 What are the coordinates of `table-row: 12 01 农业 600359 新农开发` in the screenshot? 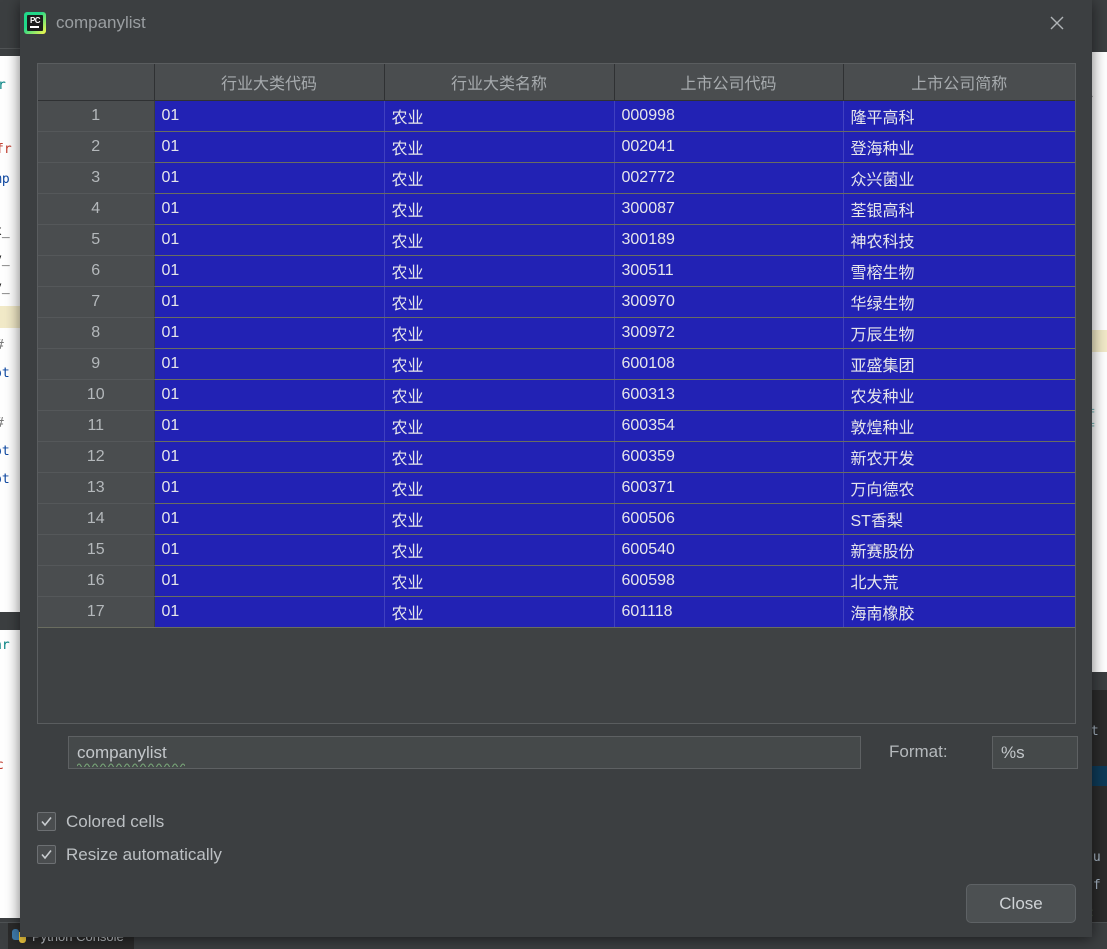 It's located at (556, 457).